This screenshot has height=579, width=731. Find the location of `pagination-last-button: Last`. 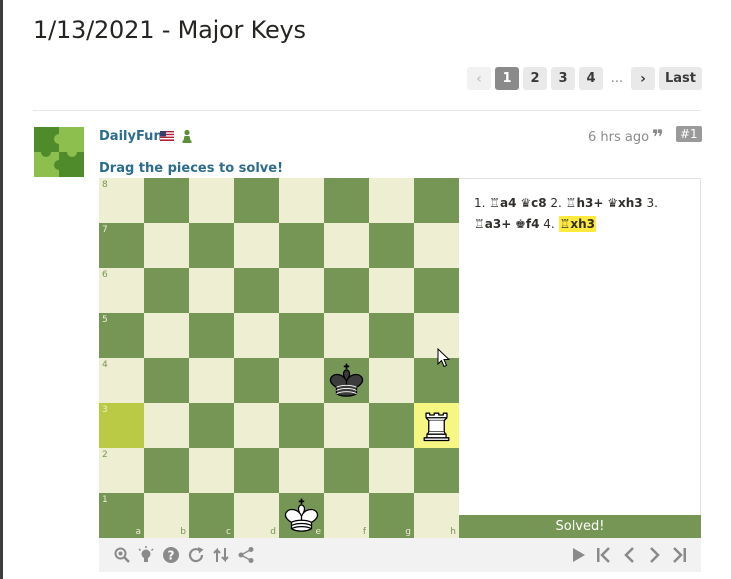

pagination-last-button: Last is located at coordinates (680, 78).